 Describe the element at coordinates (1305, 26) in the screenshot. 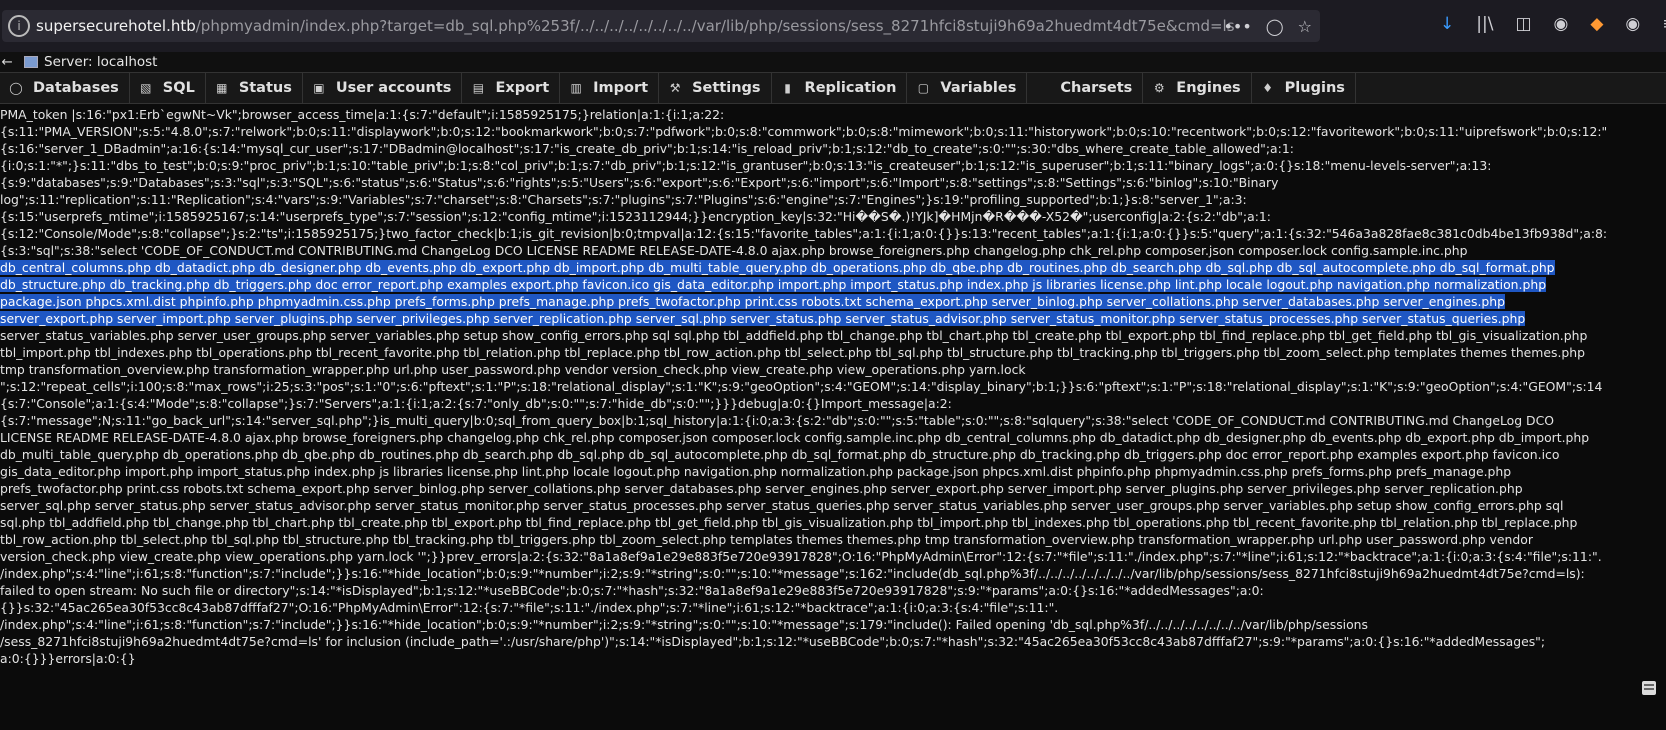

I see `bookmark-star-icon: ☆` at that location.